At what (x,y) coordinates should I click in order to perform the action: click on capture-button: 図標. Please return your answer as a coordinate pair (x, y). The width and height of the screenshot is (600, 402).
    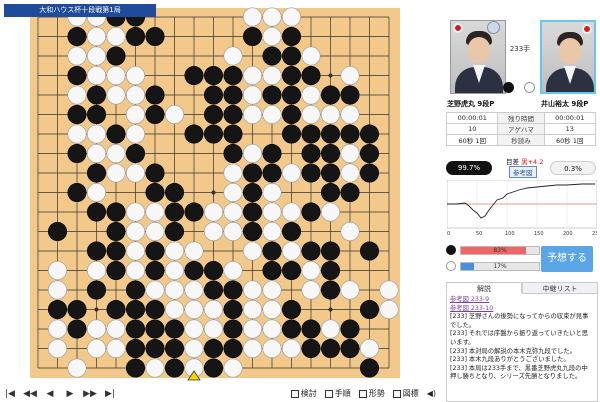
    Looking at the image, I should click on (405, 393).